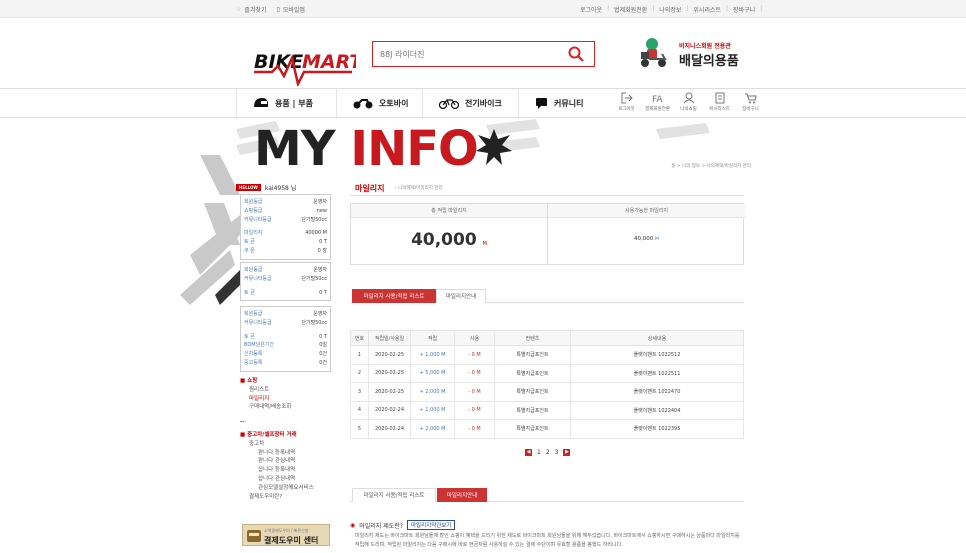 Image resolution: width=966 pixels, height=553 pixels. What do you see at coordinates (366, 146) in the screenshot?
I see `page-banner-title: MY INFO` at bounding box center [366, 146].